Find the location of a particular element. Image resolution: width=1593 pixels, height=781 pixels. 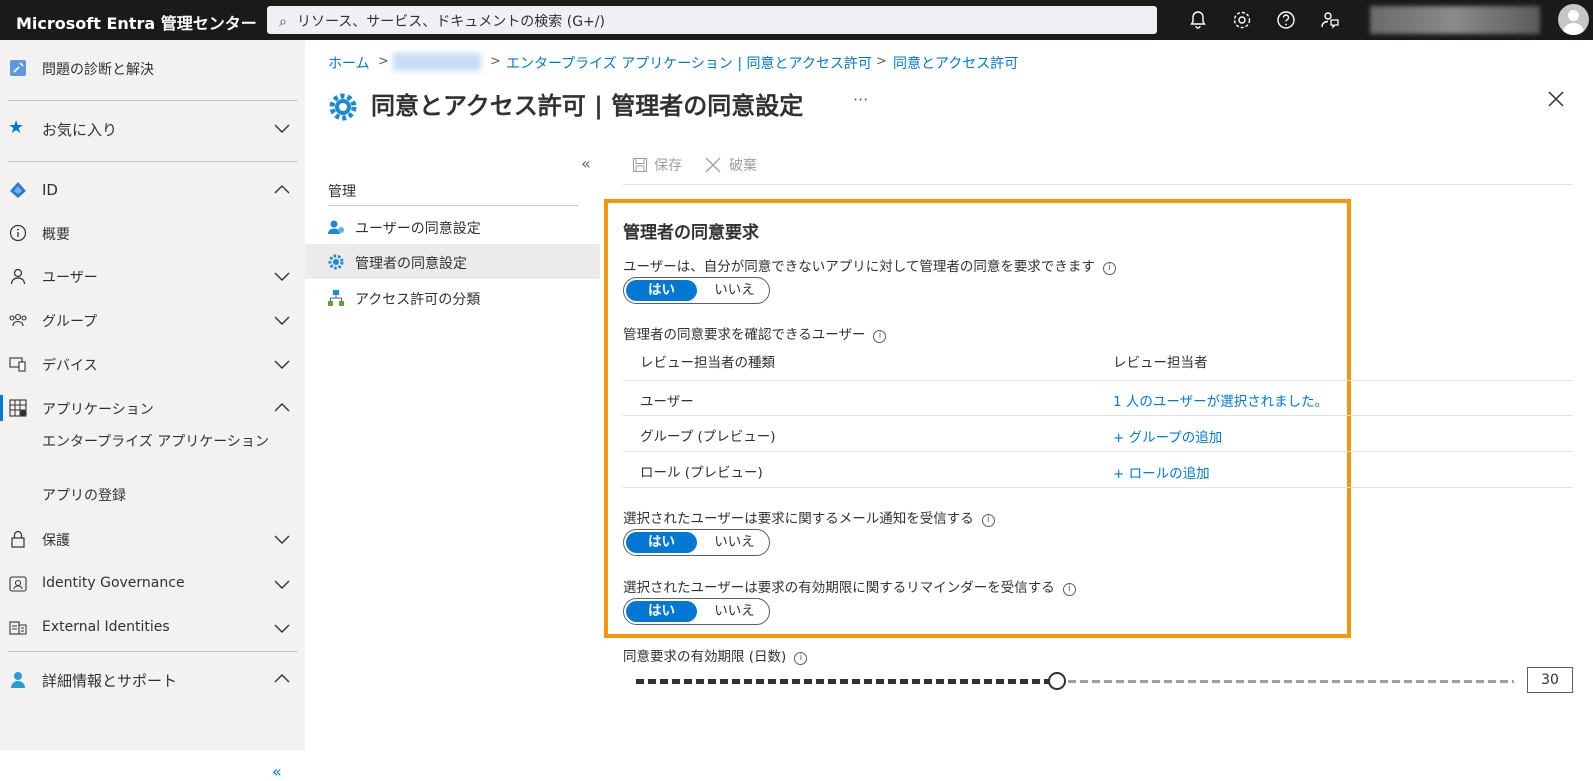

request-consent-toggle: はい いいえ is located at coordinates (696, 290).